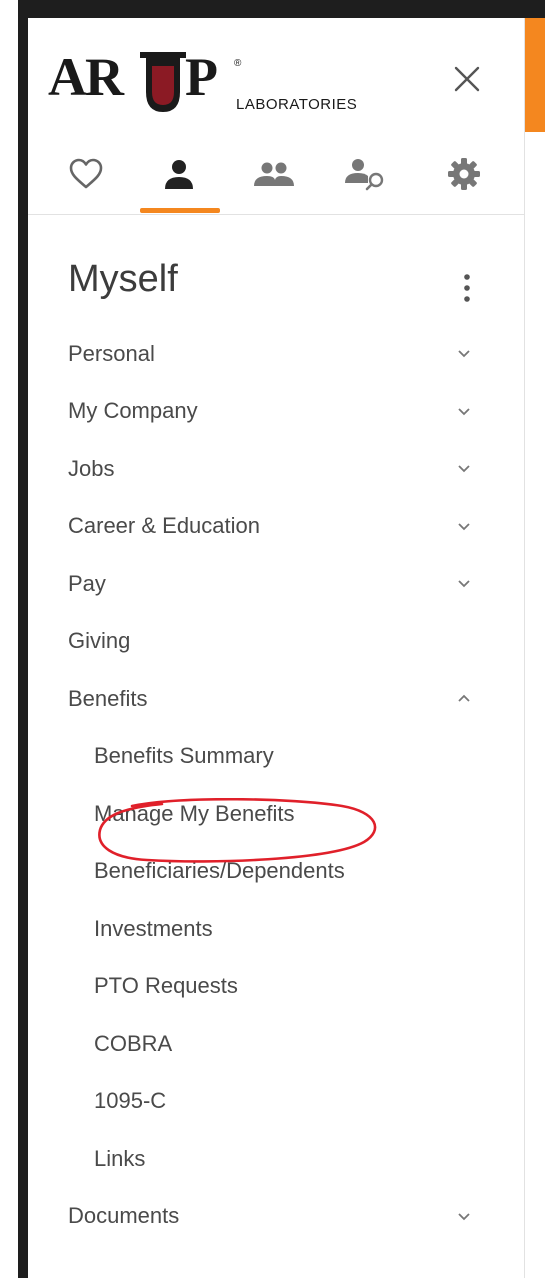  I want to click on kebab-menu-icon, so click(467, 288).